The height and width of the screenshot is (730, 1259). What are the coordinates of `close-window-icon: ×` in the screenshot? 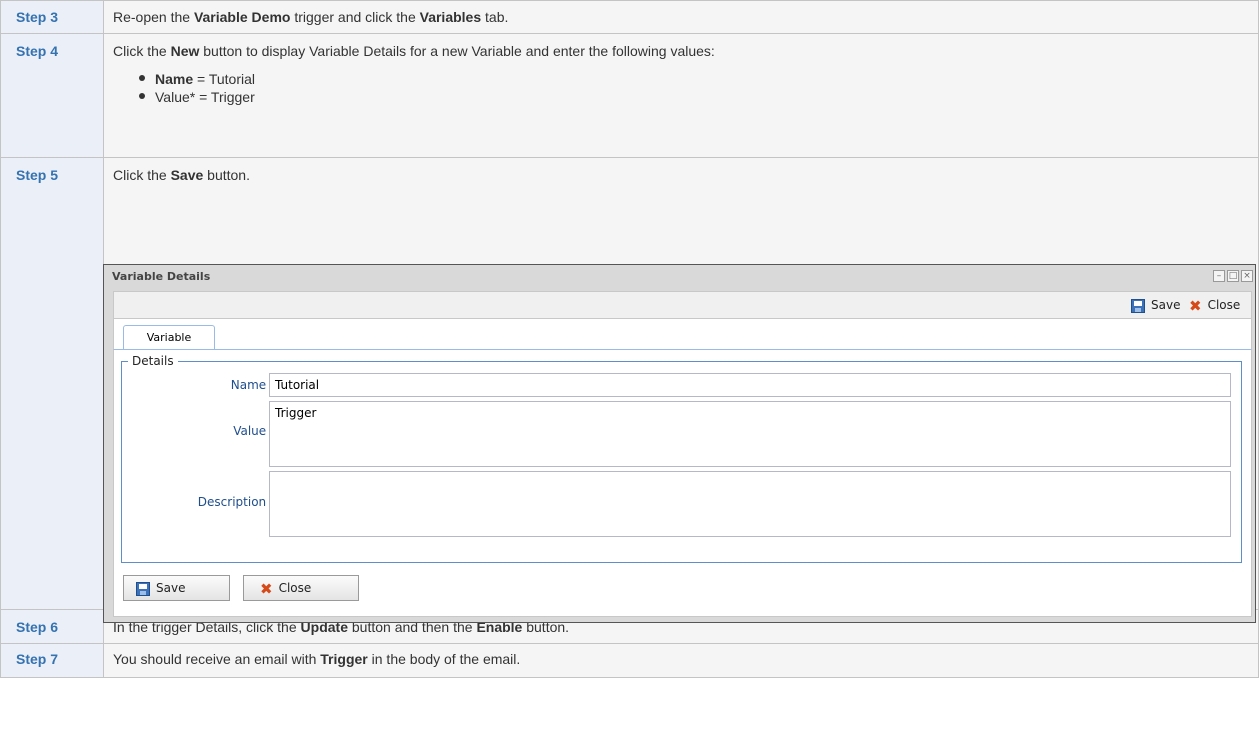 It's located at (1247, 276).